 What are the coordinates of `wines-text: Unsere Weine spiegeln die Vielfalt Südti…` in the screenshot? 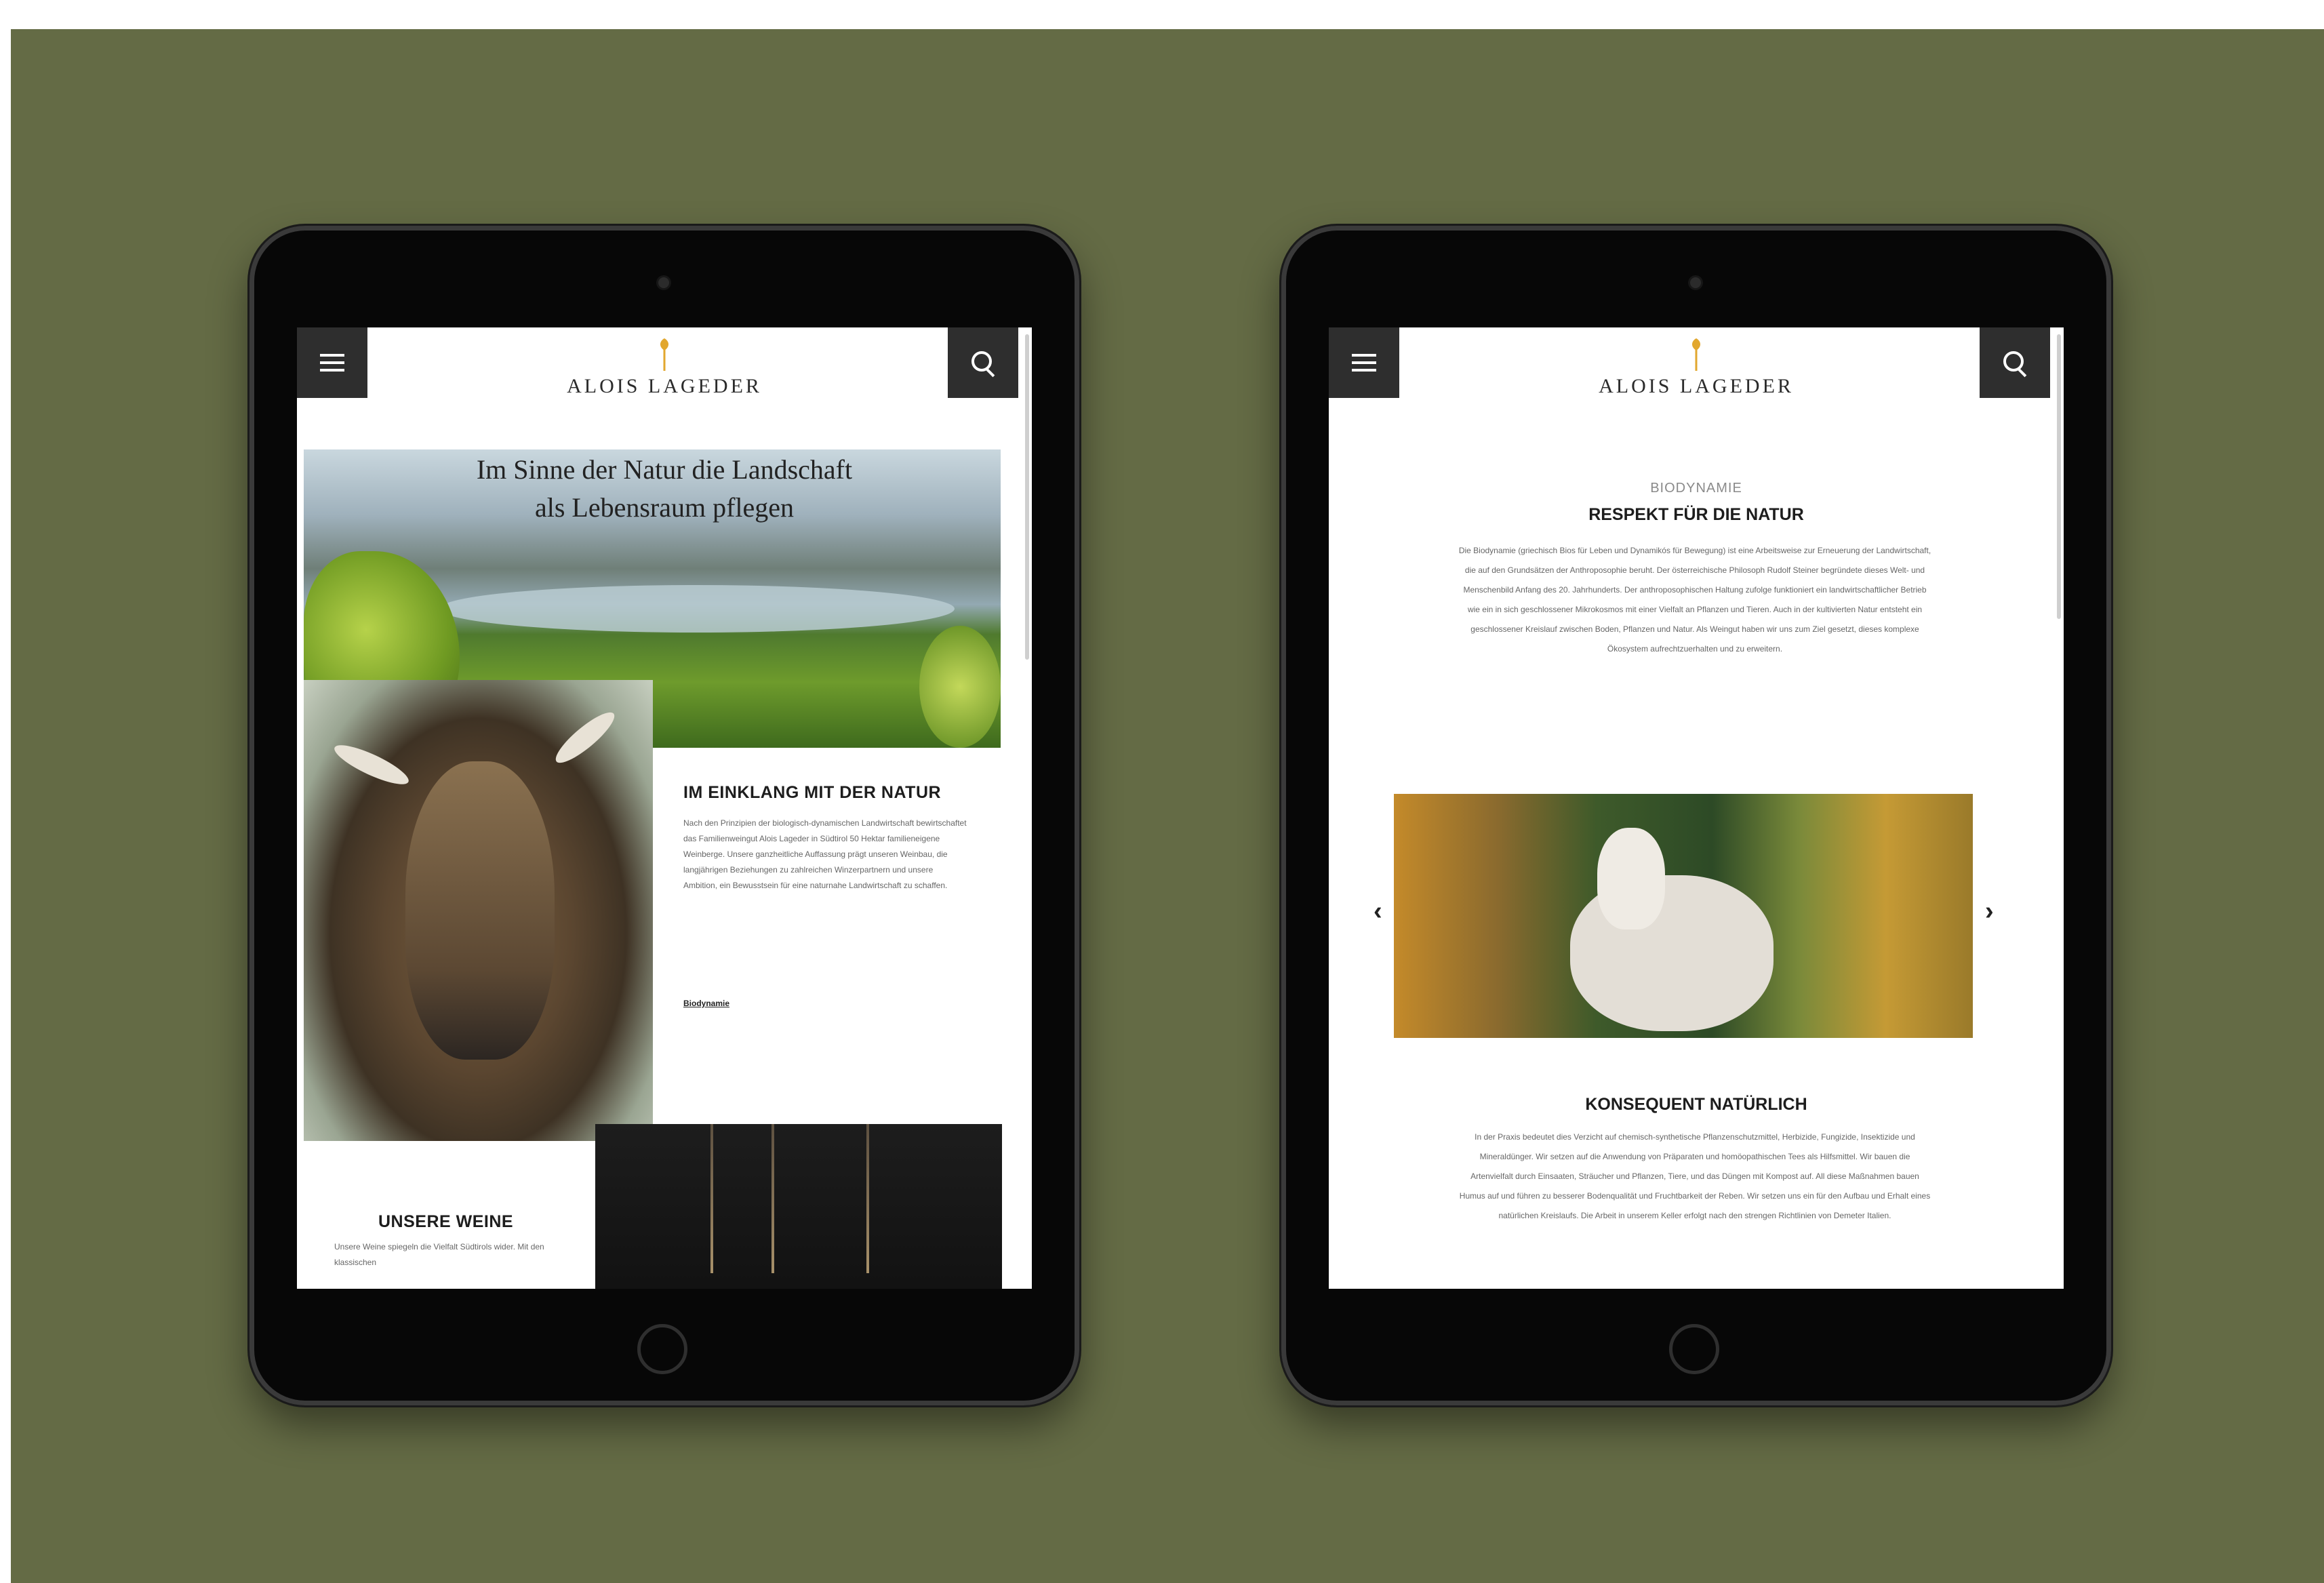 It's located at (439, 1254).